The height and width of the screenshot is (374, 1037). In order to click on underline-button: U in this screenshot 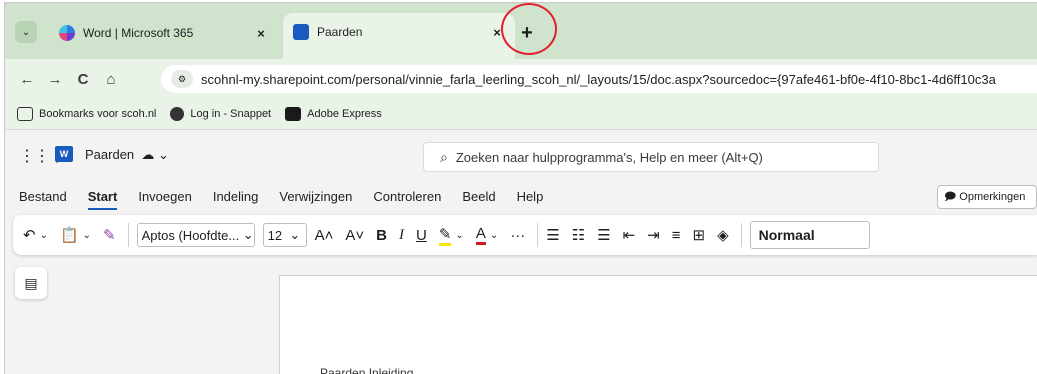, I will do `click(421, 235)`.